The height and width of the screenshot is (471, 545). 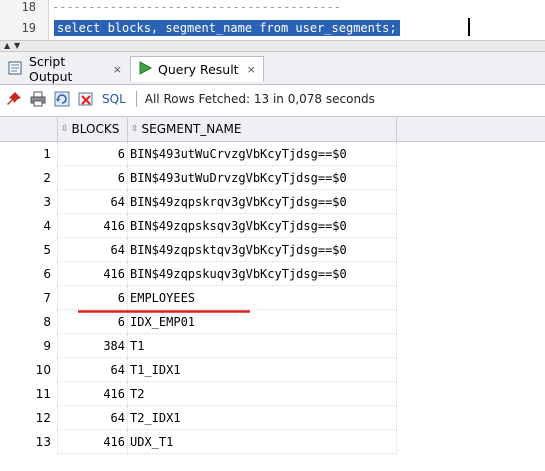 What do you see at coordinates (262, 274) in the screenshot?
I see `cell-segment-name: BIN$49zqpskuqv3gVbKcyTjdsg==$0` at bounding box center [262, 274].